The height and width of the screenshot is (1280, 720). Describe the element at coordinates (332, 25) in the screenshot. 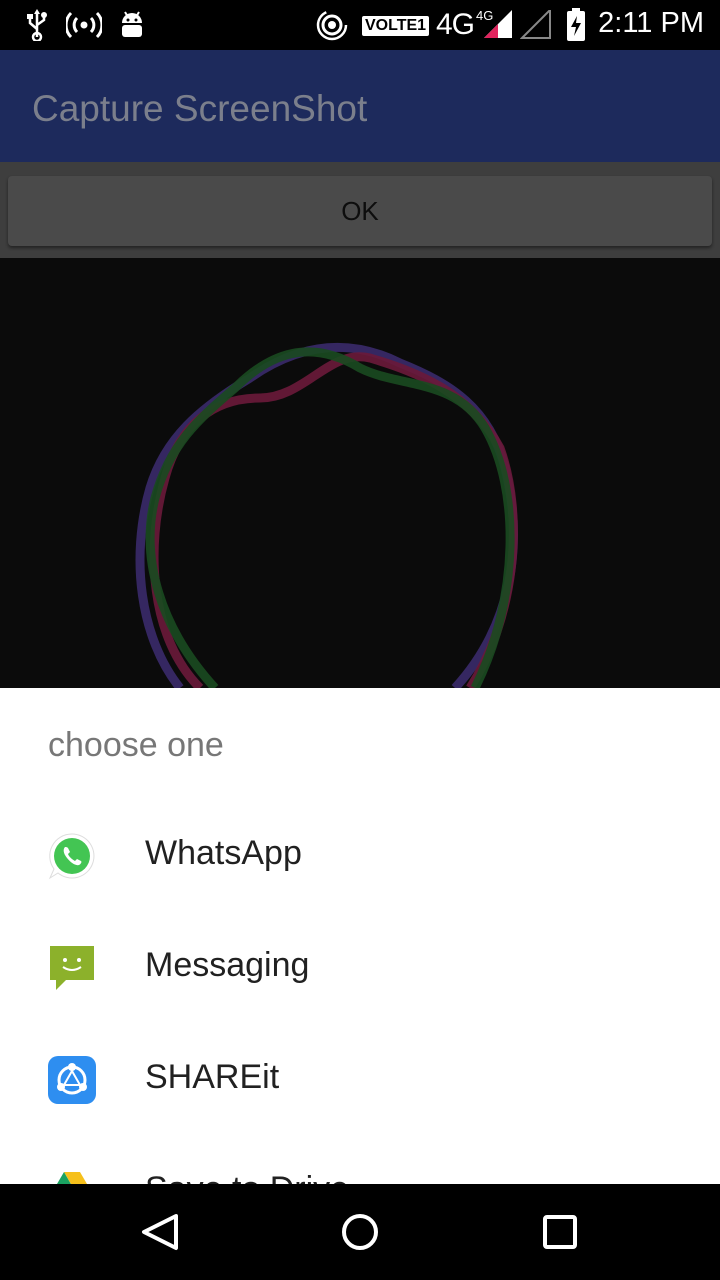

I see `wifi-hotspot-icon` at that location.